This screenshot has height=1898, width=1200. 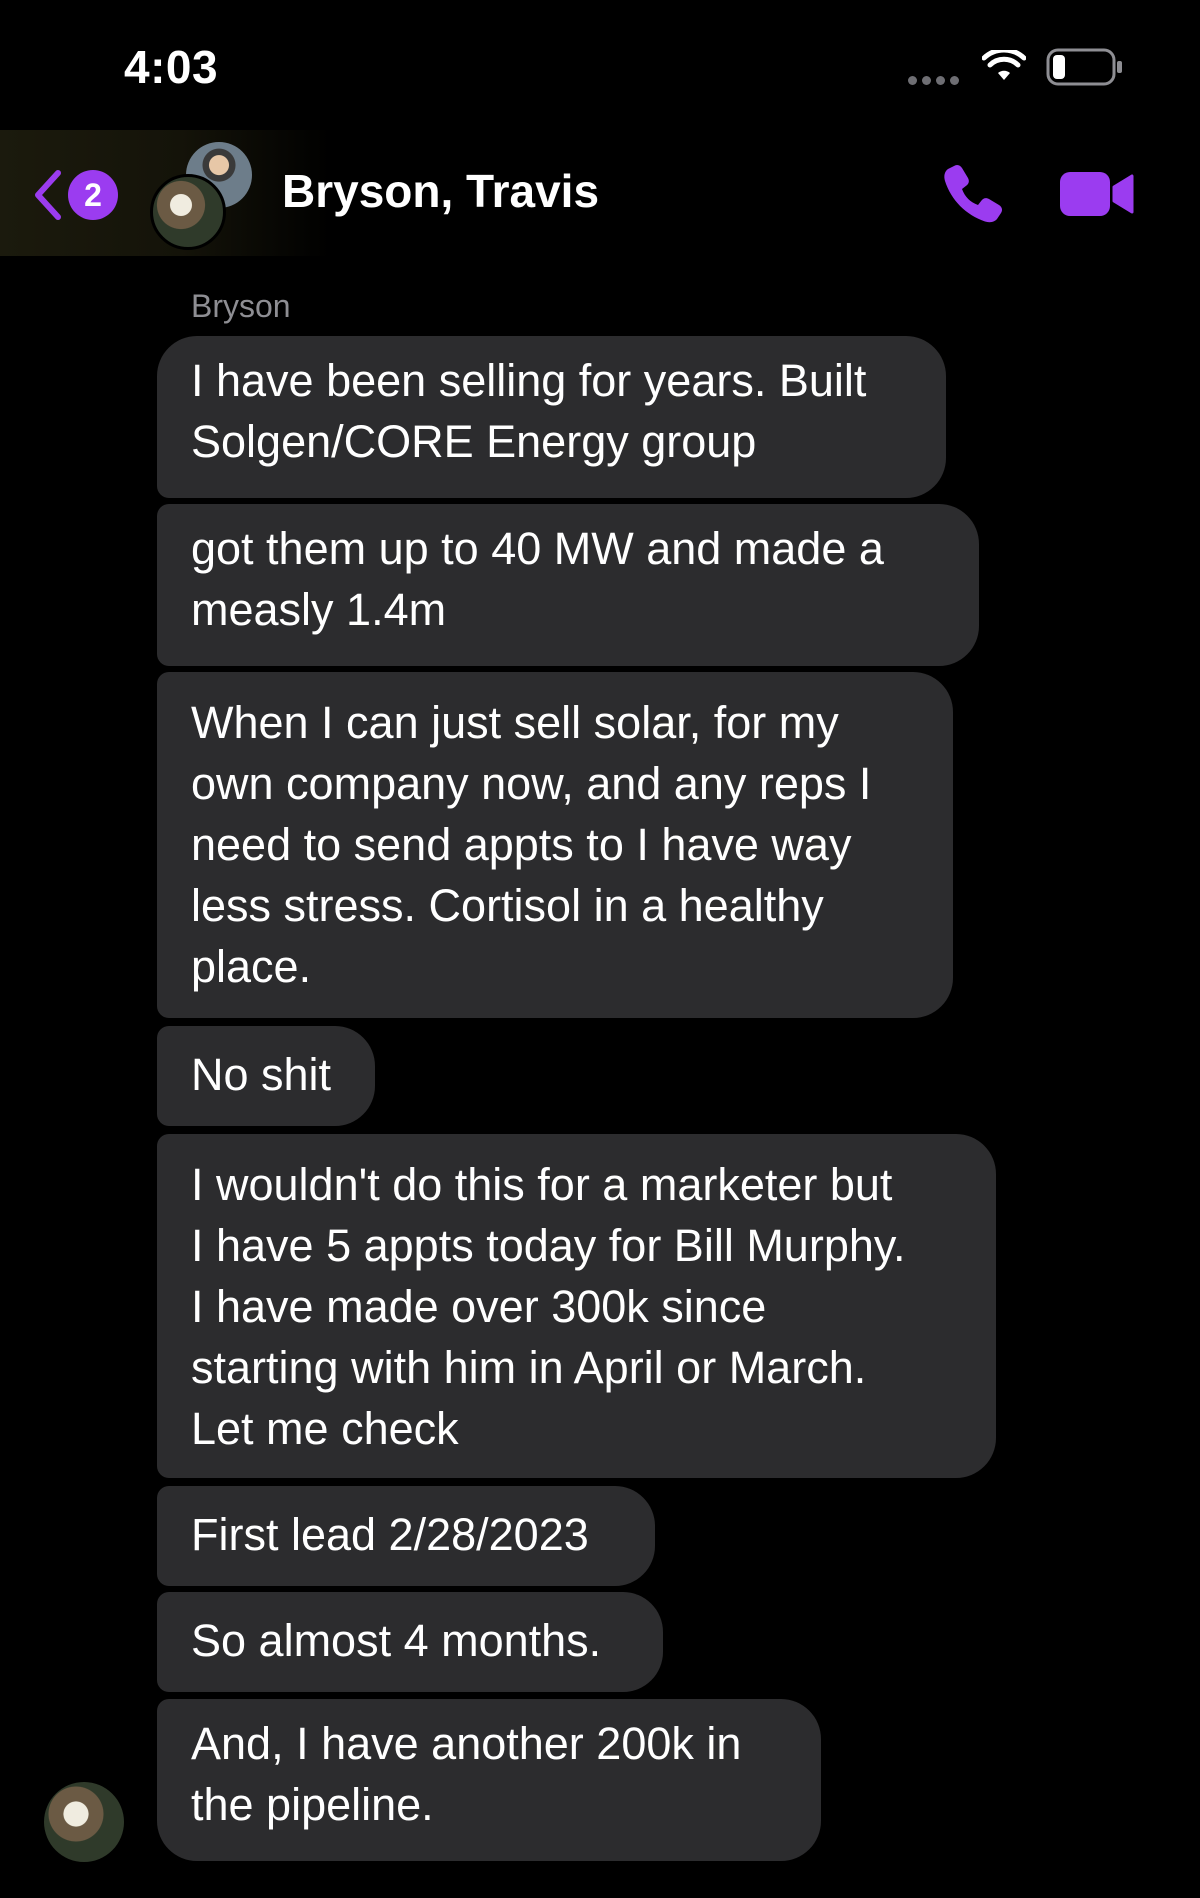 I want to click on battery-icon, so click(x=1084, y=67).